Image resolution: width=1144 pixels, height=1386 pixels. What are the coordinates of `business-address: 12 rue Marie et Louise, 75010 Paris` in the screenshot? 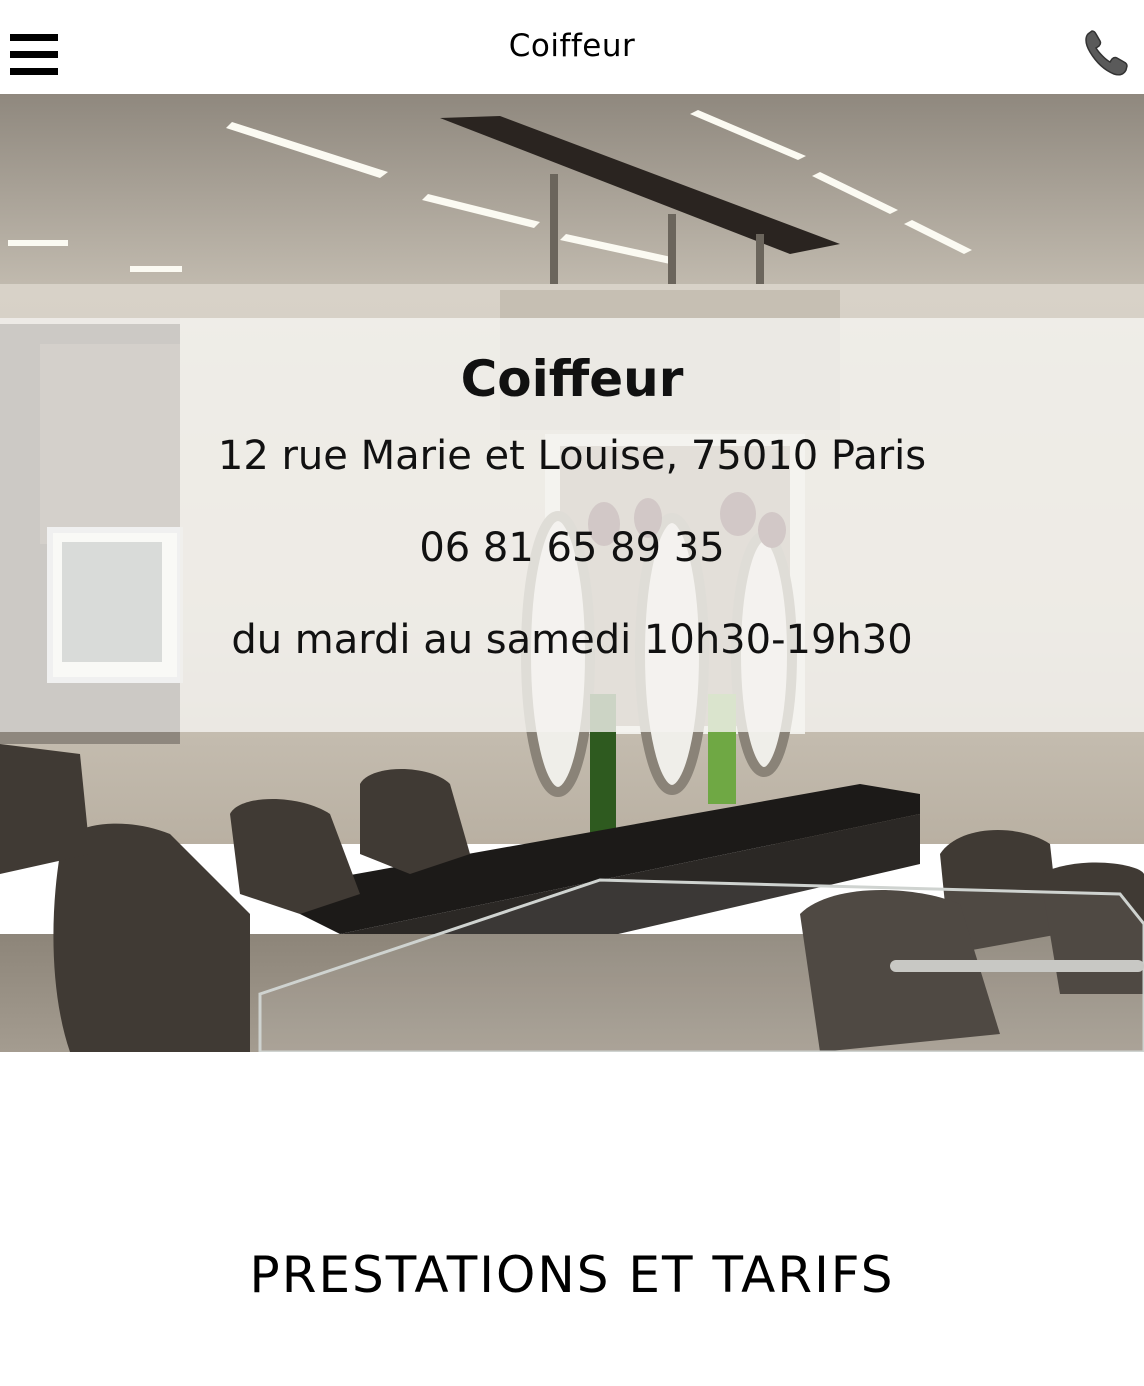 It's located at (572, 456).